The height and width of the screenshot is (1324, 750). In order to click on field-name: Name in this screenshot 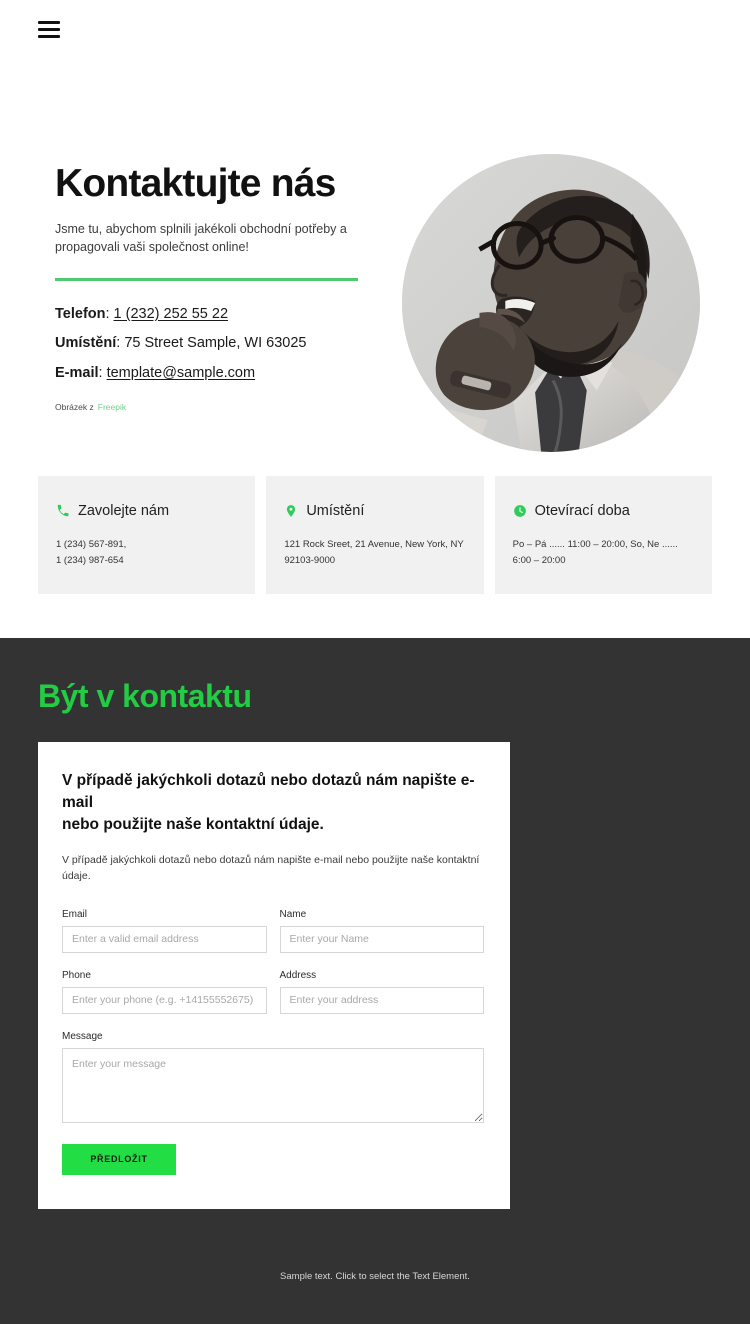, I will do `click(381, 930)`.